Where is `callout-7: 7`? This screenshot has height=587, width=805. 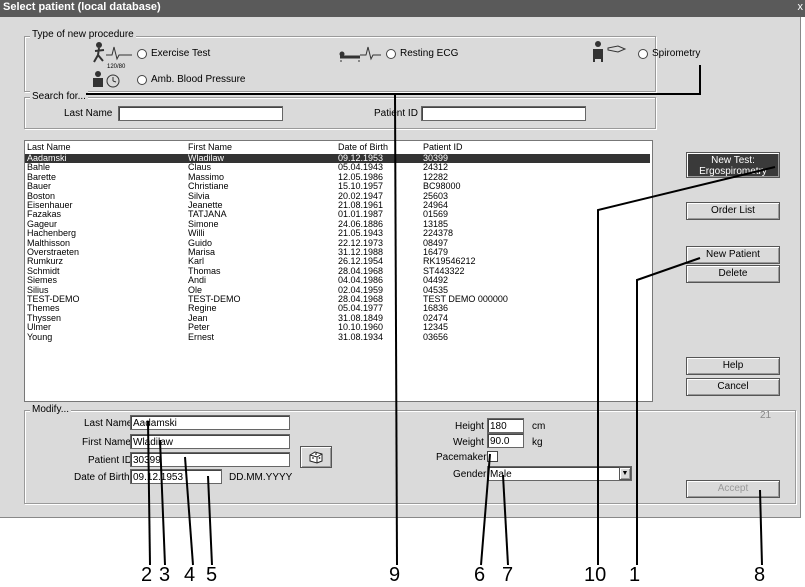 callout-7: 7 is located at coordinates (508, 575).